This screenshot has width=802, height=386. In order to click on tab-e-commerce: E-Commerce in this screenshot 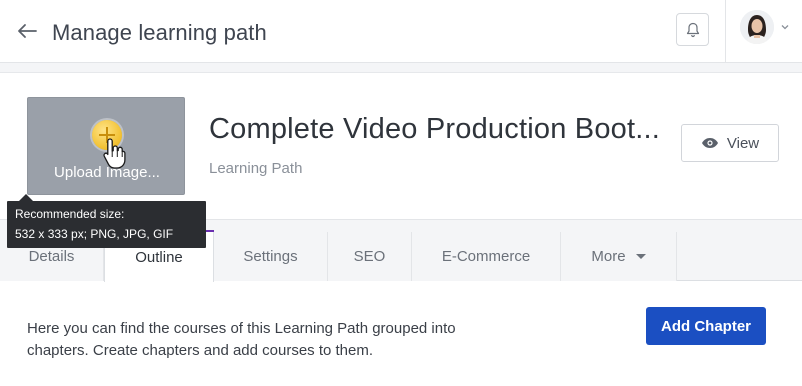, I will do `click(486, 256)`.